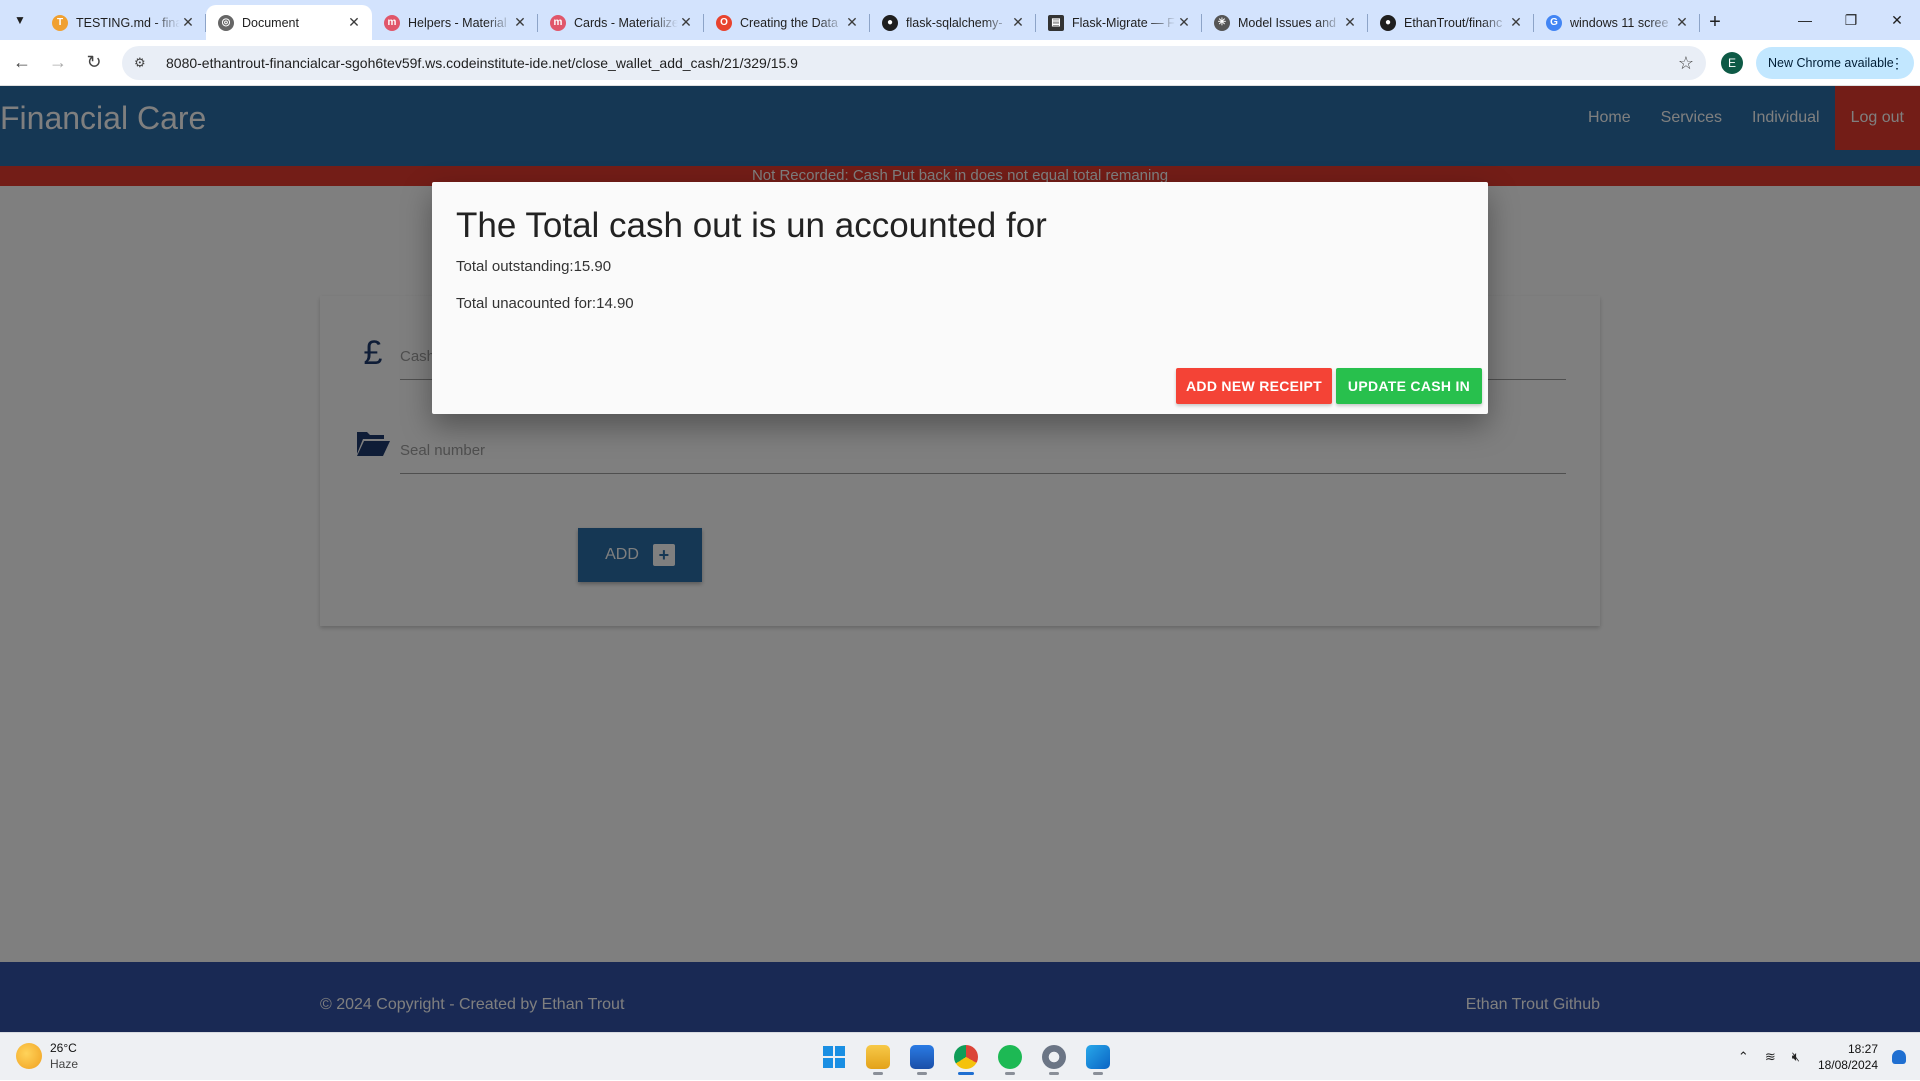 The height and width of the screenshot is (1081, 1920). What do you see at coordinates (1123, 22) in the screenshot?
I see `tab-title: Flask-Migrate — F` at bounding box center [1123, 22].